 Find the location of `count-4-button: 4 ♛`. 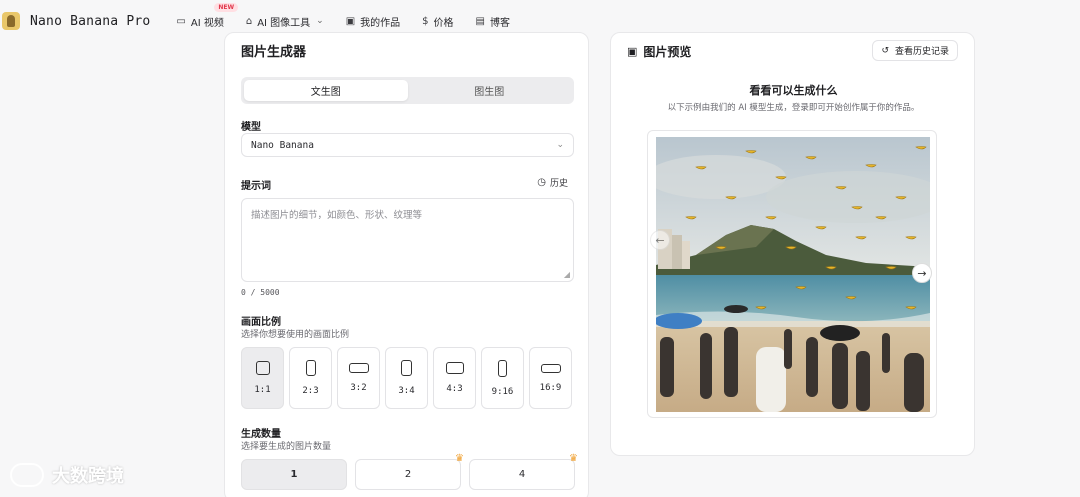

count-4-button: 4 ♛ is located at coordinates (523, 471).